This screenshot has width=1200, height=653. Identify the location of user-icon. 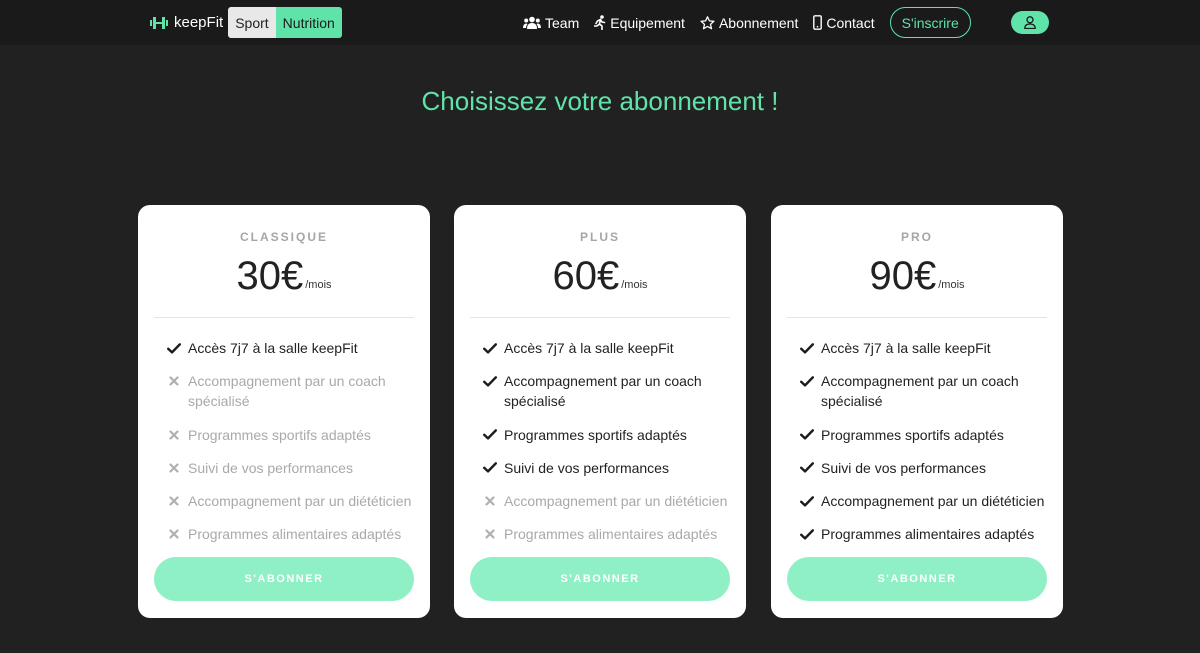
(1030, 22).